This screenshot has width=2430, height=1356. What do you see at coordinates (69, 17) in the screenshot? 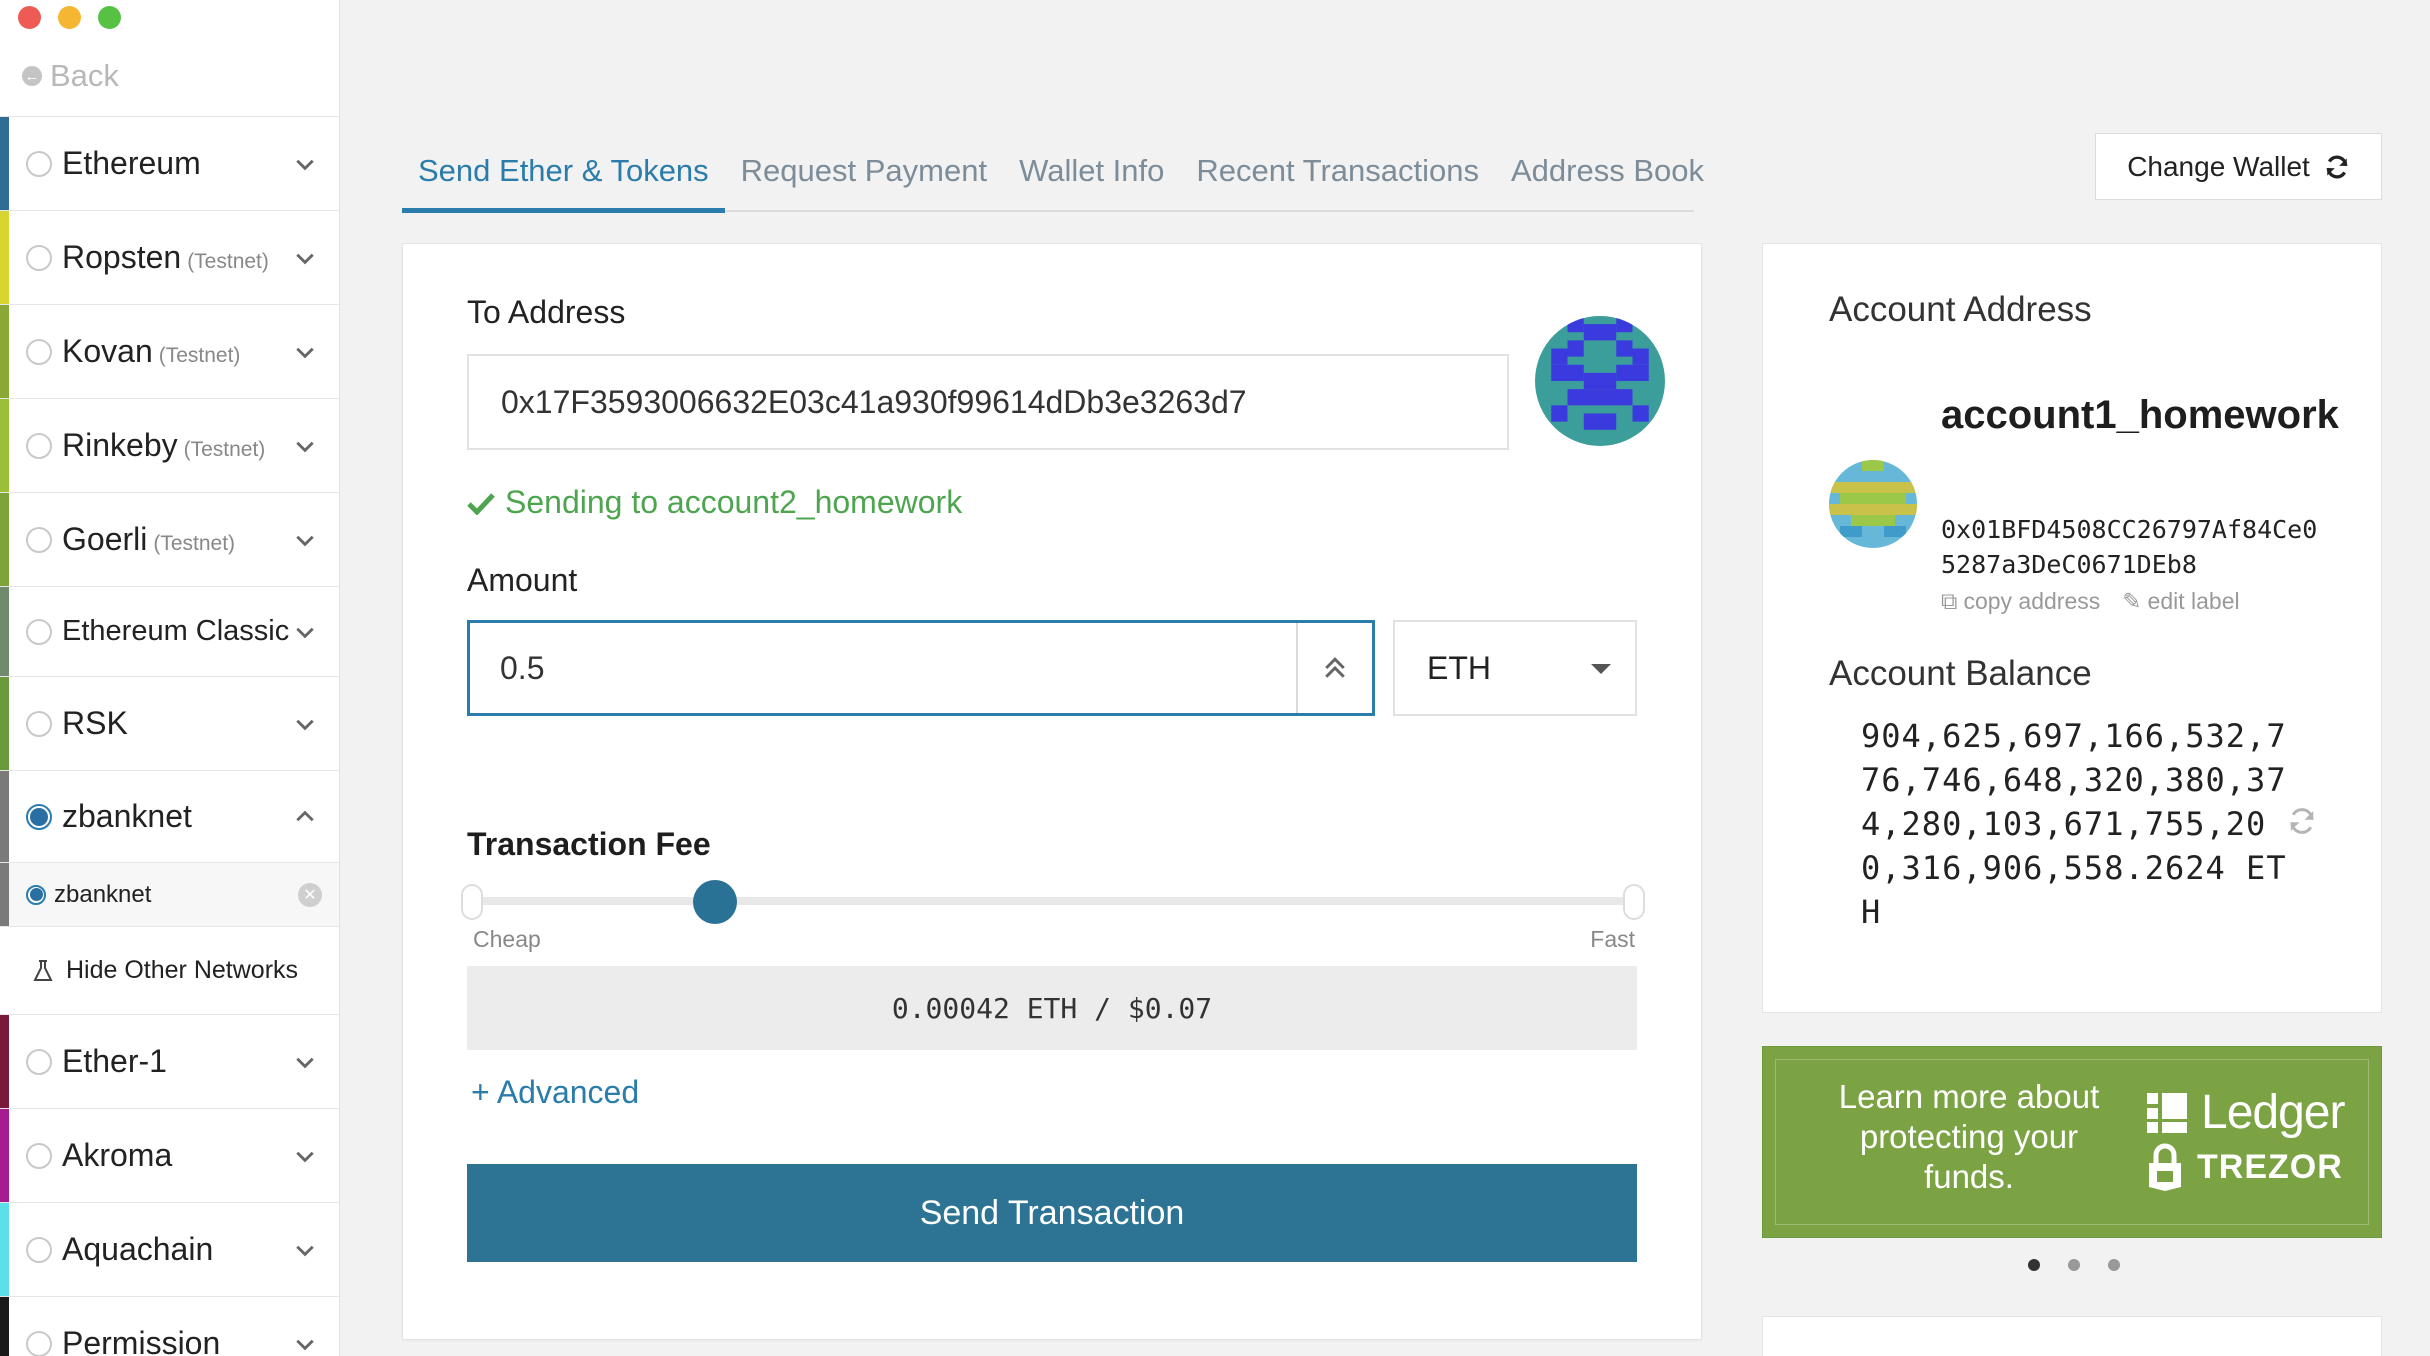
I see `minimize-window-button` at bounding box center [69, 17].